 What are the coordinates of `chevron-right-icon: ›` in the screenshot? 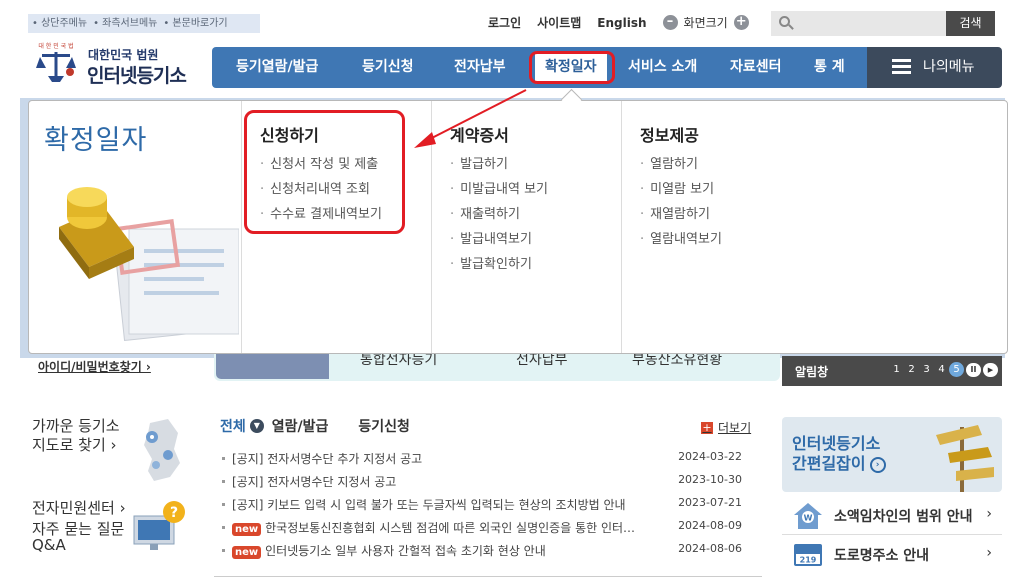 It's located at (989, 514).